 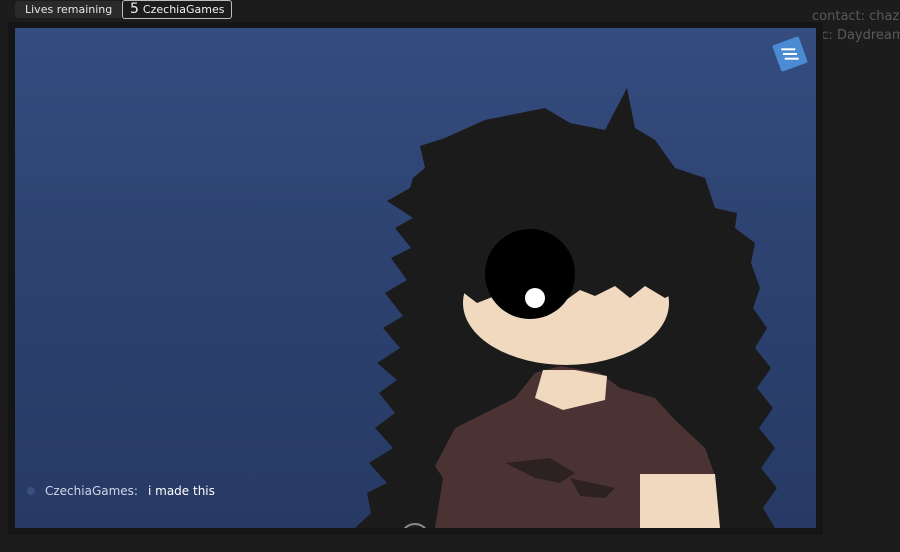 What do you see at coordinates (183, 9) in the screenshot?
I see `player-name: CzechiaGames` at bounding box center [183, 9].